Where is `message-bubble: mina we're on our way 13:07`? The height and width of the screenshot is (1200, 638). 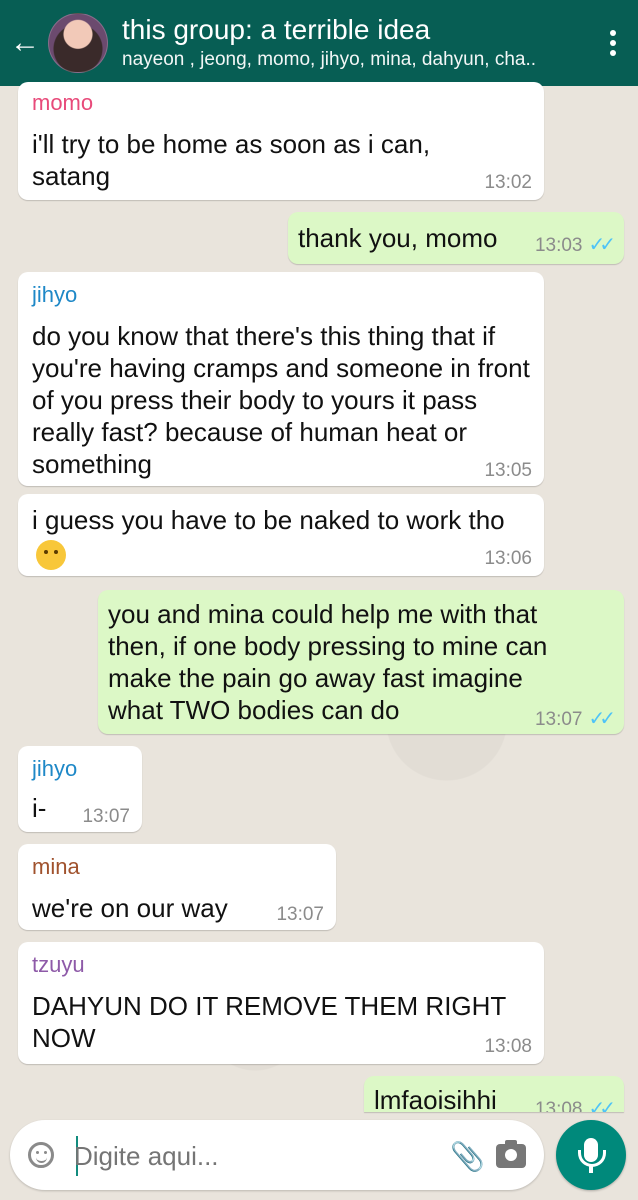
message-bubble: mina we're on our way 13:07 is located at coordinates (177, 887).